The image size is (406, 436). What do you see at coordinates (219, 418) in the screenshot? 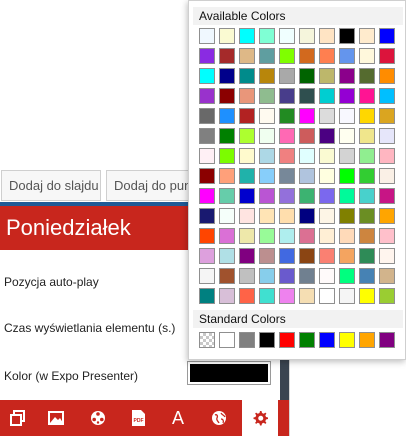
I see `globe-icon` at bounding box center [219, 418].